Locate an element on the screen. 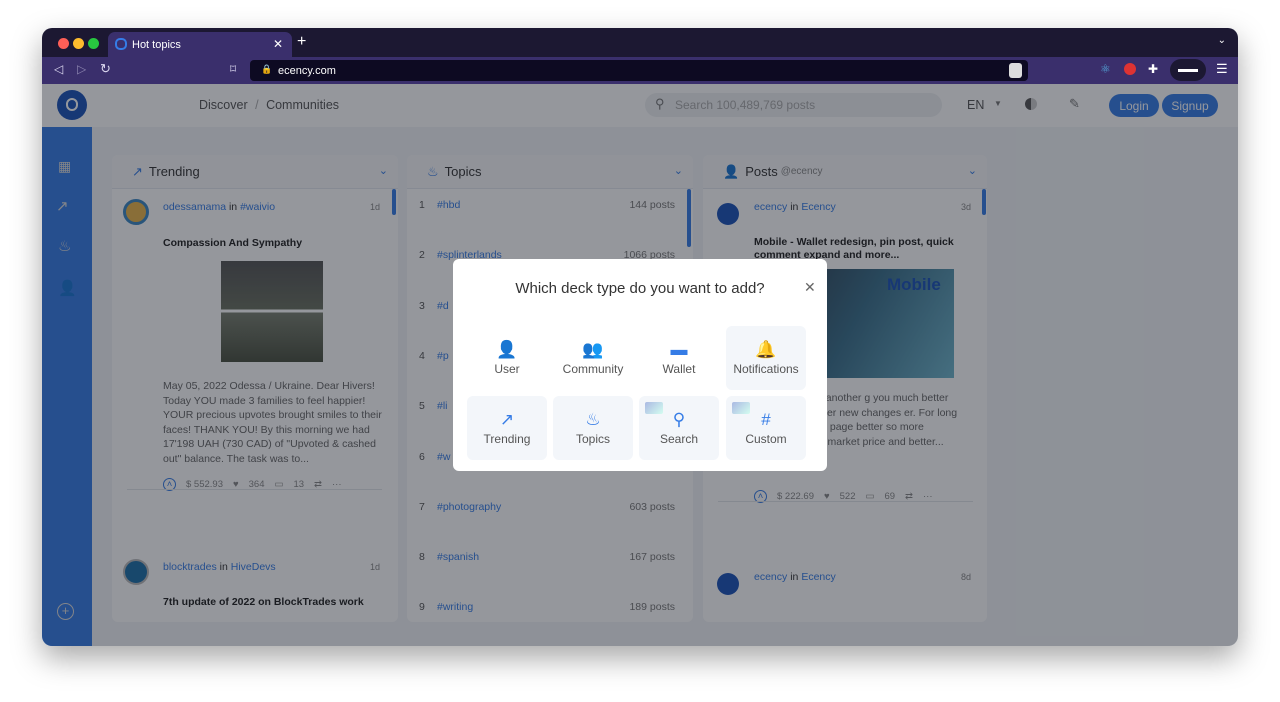  key-extension-icon is located at coordinates (1130, 69).